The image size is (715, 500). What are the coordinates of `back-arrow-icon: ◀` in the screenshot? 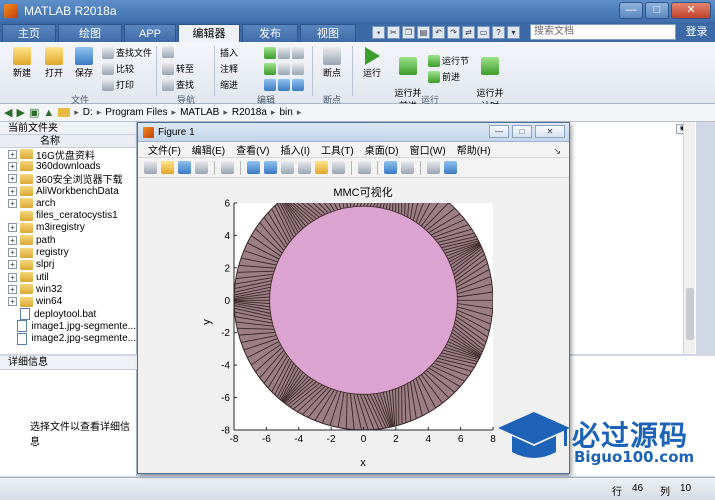 It's located at (8, 112).